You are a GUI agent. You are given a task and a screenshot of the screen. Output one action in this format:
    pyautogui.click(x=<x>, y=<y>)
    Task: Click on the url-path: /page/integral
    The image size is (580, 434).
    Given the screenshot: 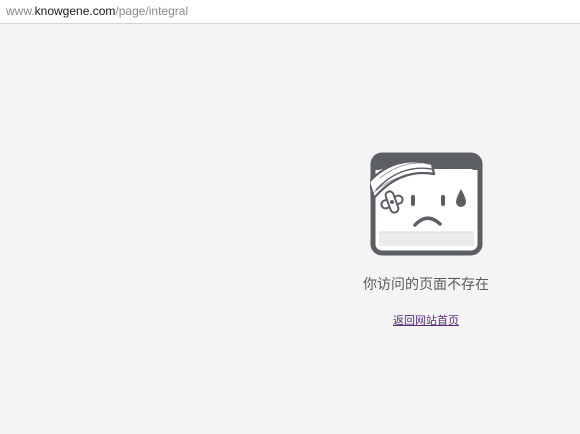 What is the action you would take?
    pyautogui.click(x=152, y=11)
    